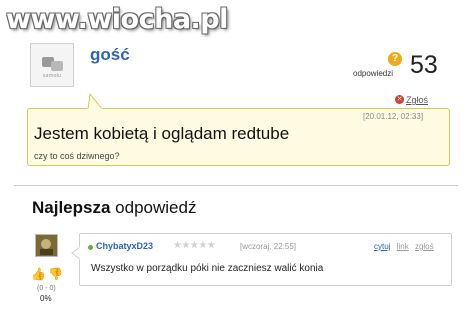  I want to click on best-answer-heading-rest: odpowiedź, so click(156, 207).